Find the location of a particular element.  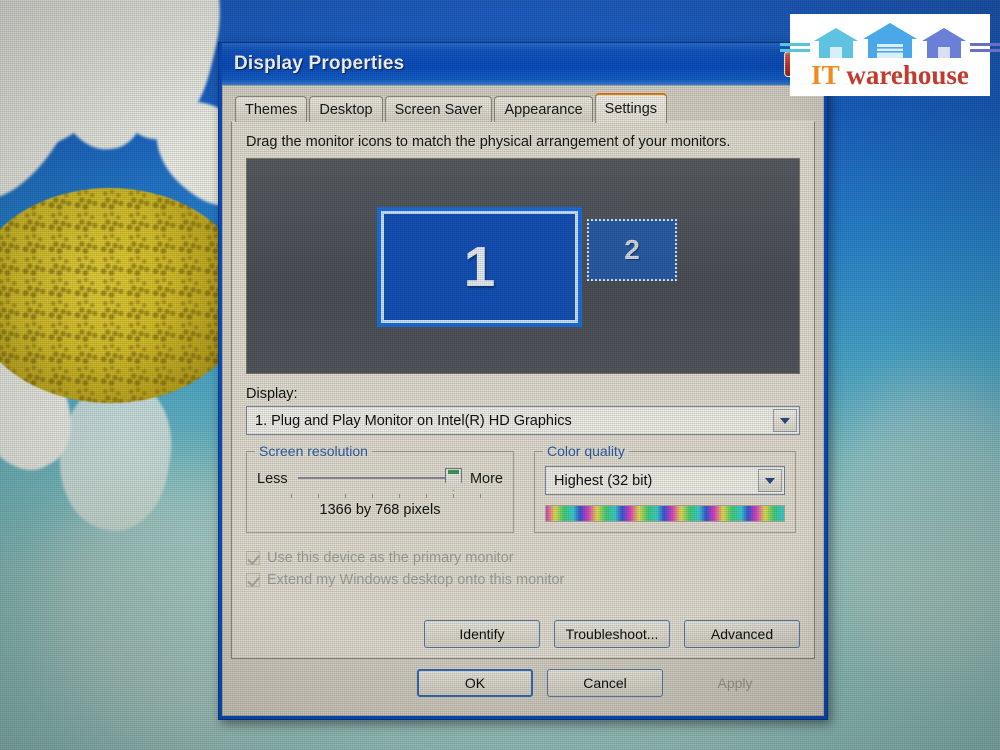

tab-settings-label: Settings is located at coordinates (631, 109).